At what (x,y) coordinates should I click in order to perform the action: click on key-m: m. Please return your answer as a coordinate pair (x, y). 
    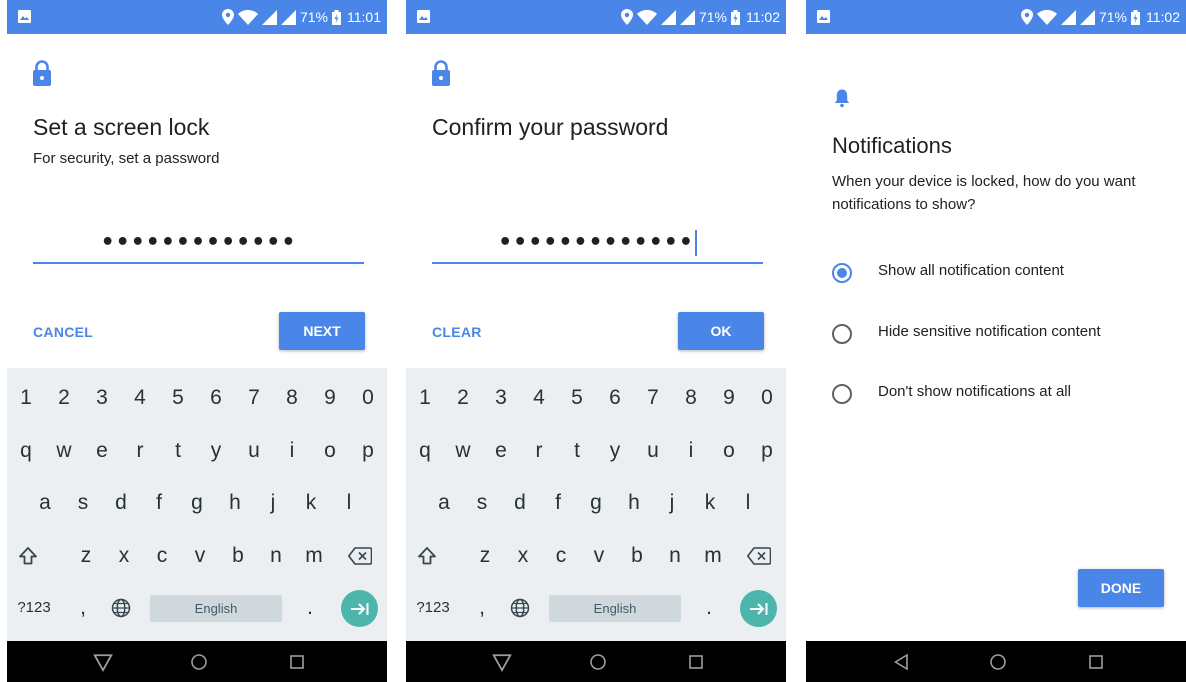
    Looking at the image, I should click on (314, 556).